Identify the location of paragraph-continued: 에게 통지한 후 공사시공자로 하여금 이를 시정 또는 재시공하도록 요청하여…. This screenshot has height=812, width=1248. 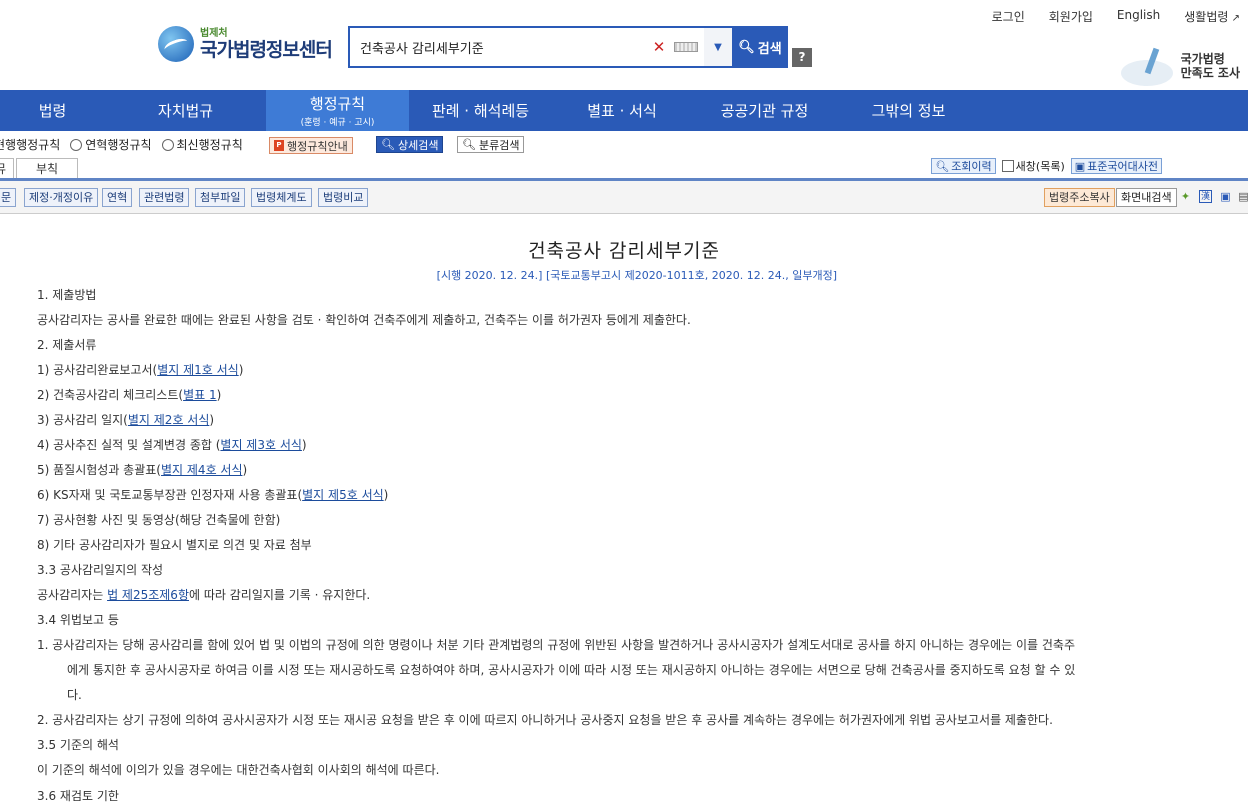
(571, 670).